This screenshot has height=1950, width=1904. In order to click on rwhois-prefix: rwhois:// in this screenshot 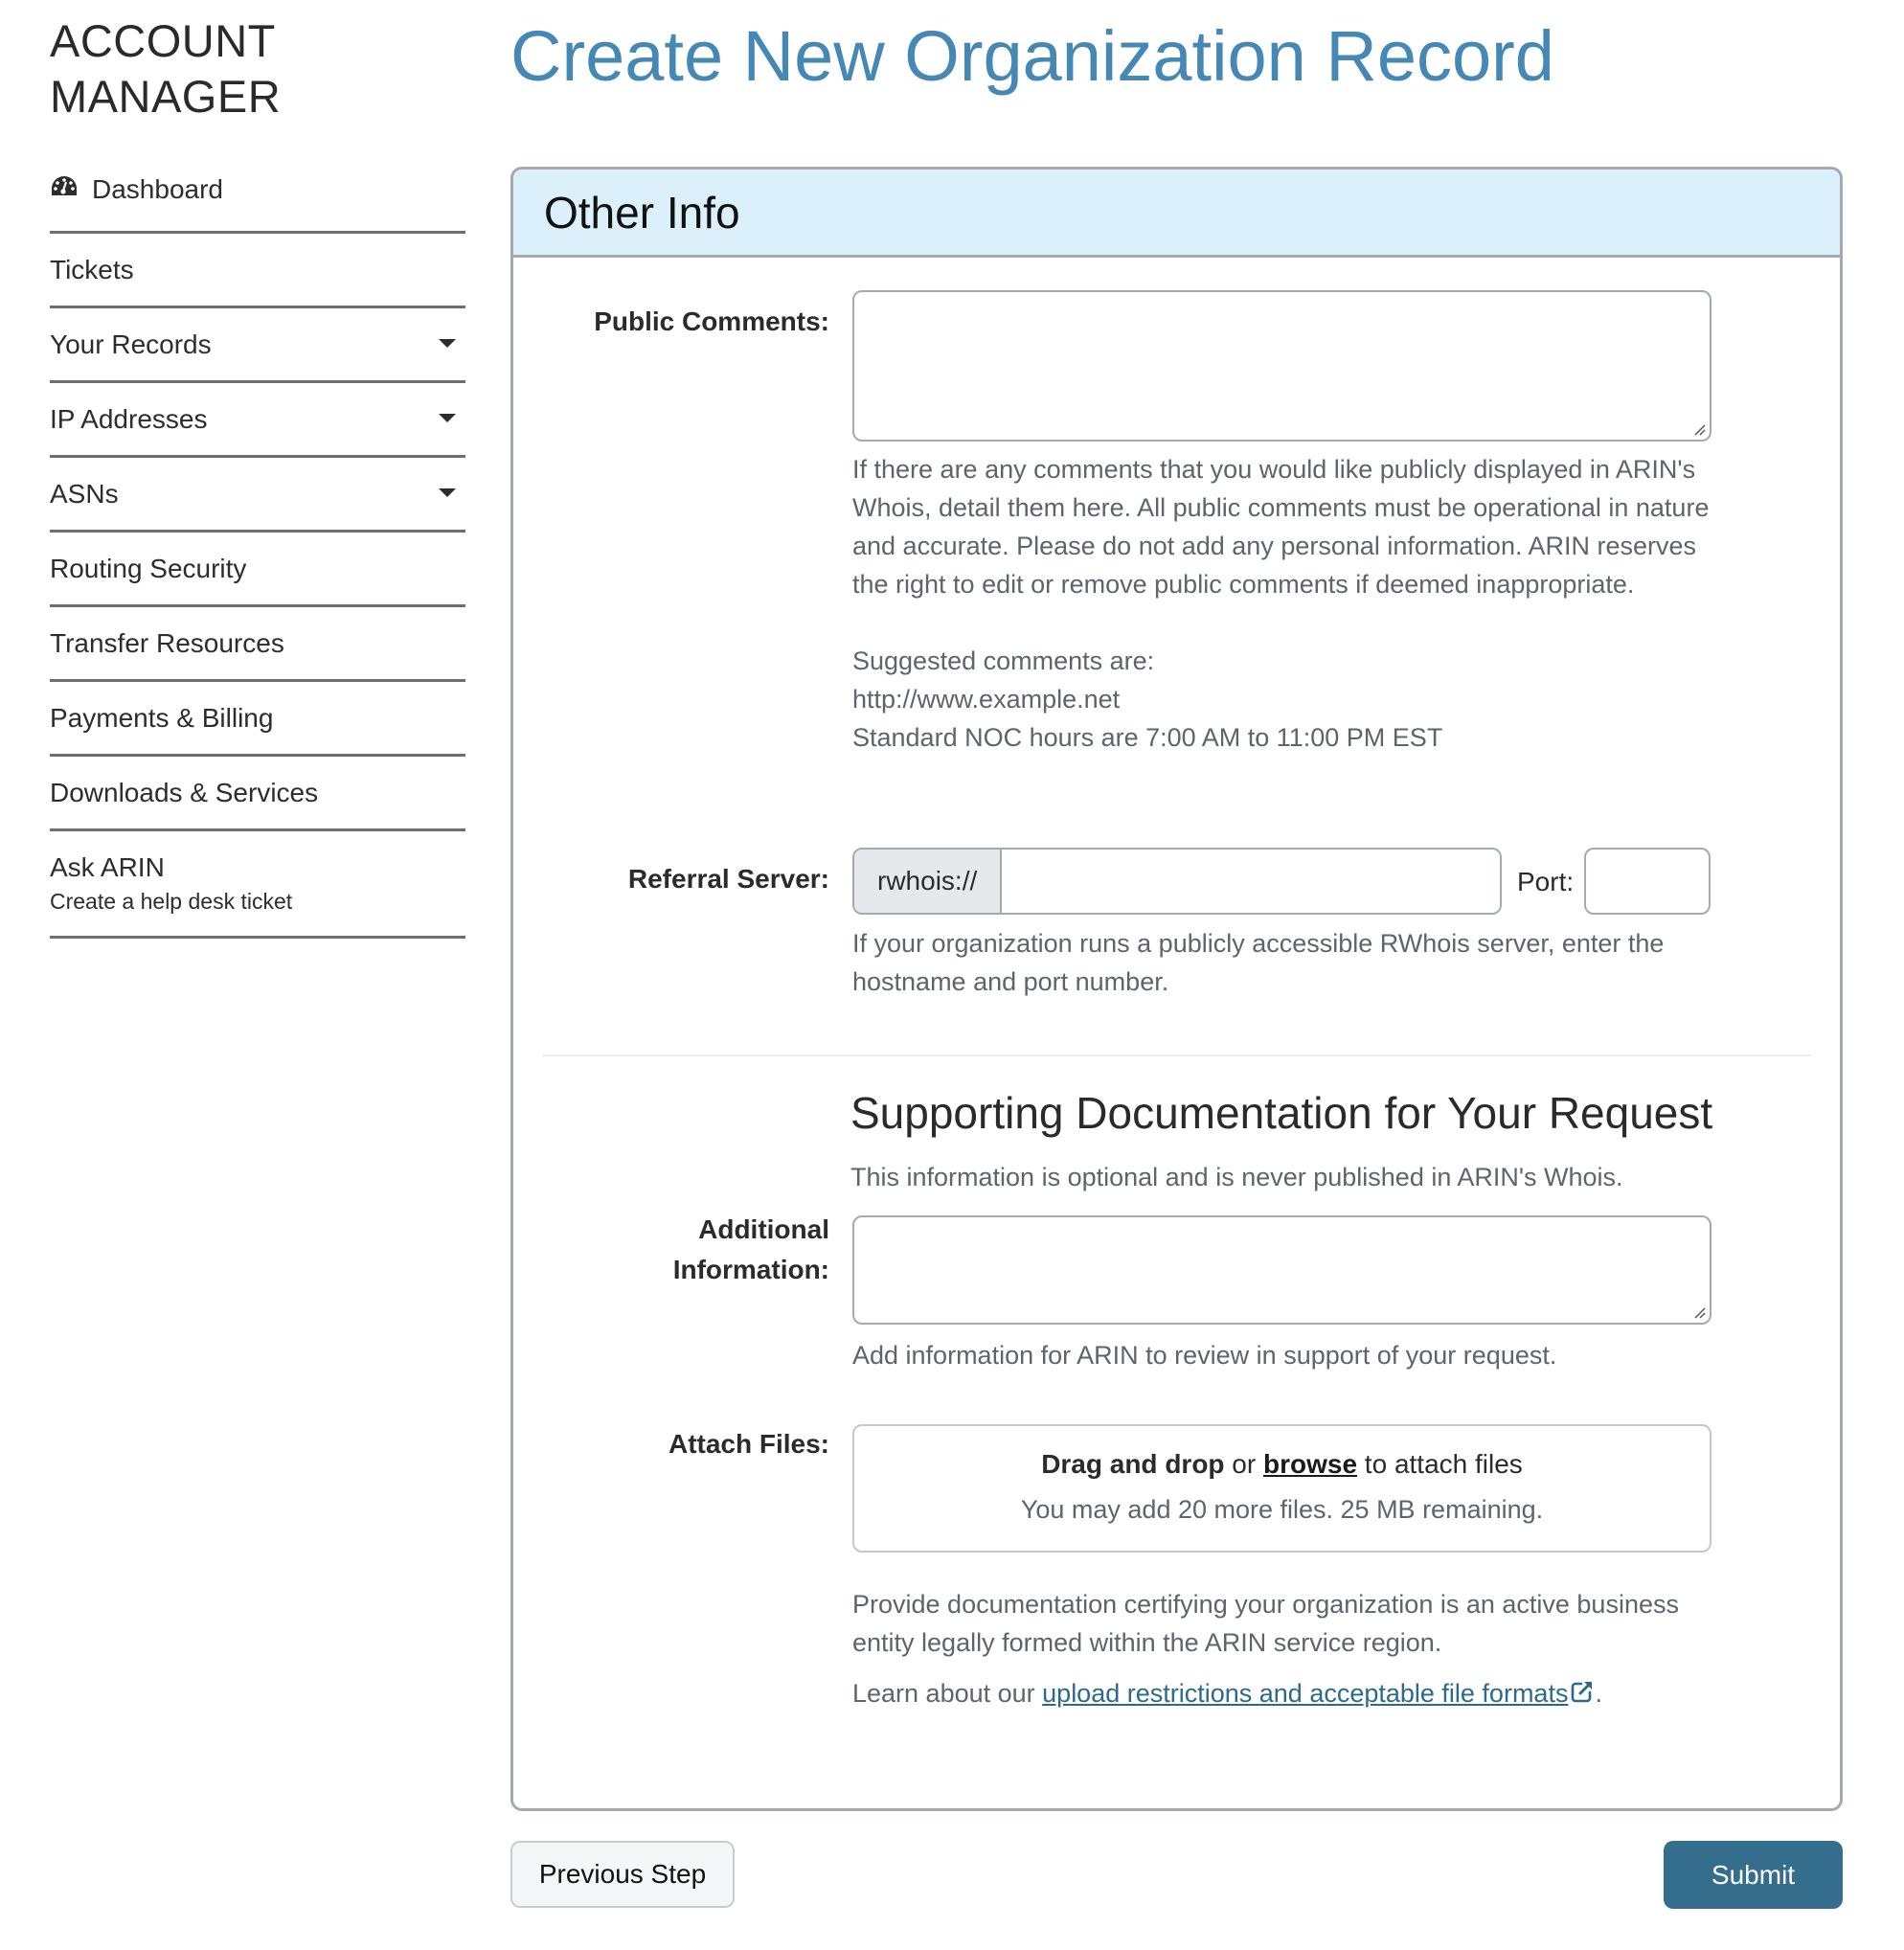, I will do `click(928, 881)`.